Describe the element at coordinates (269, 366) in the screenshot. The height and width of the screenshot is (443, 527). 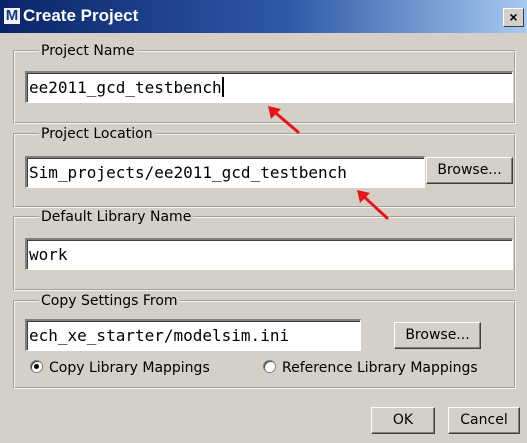
I see `radio-unselected-icon` at that location.